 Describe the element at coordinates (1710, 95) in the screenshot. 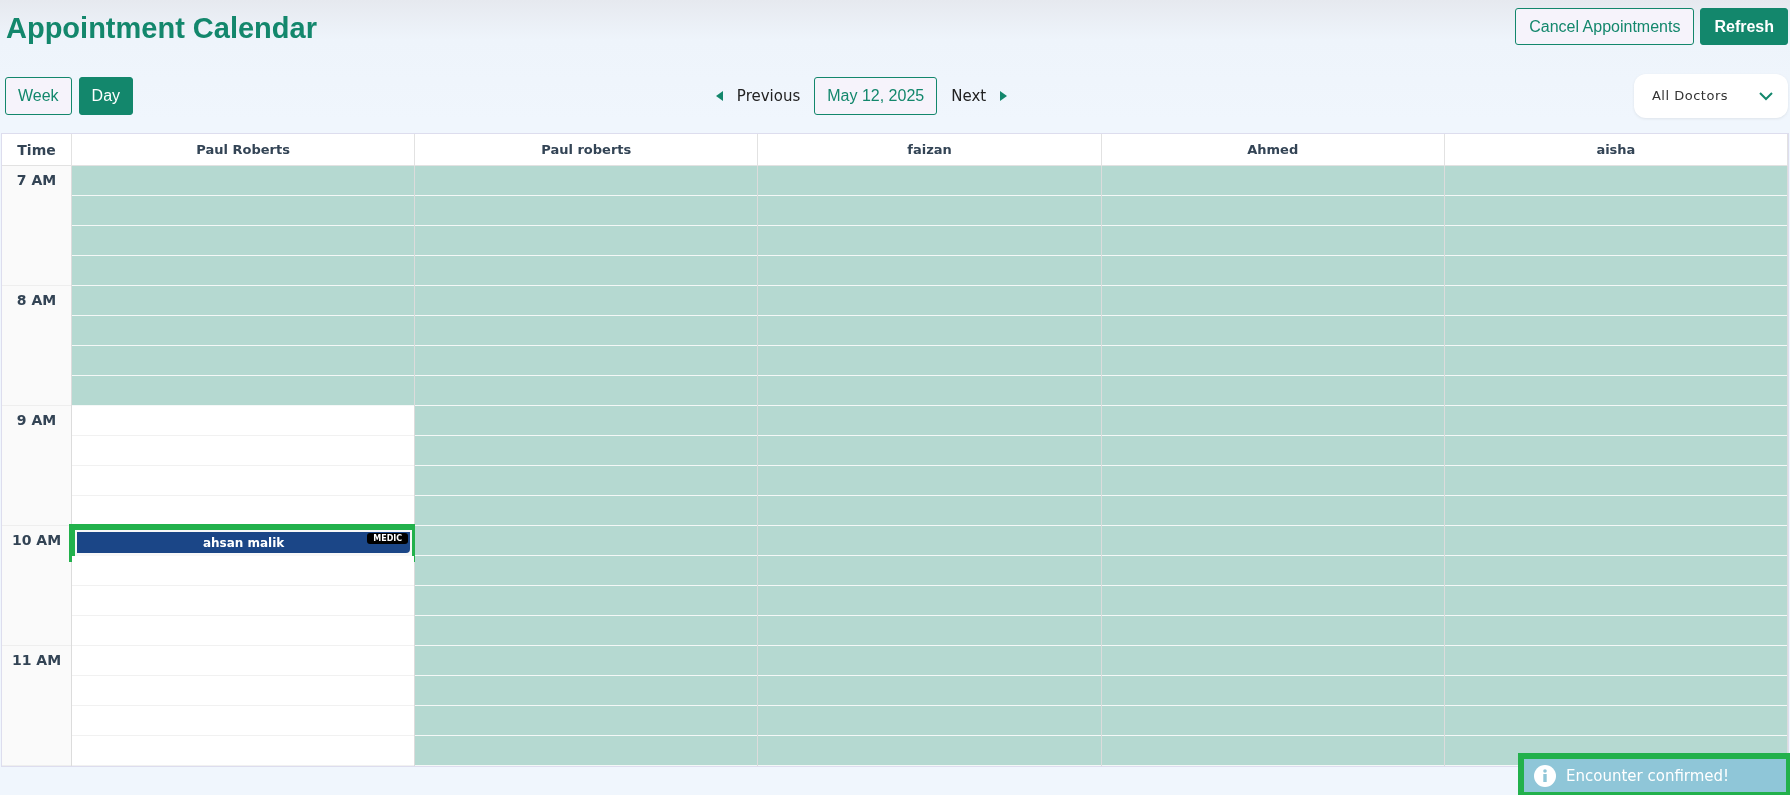

I see `doctor-dropdown: All Doctors` at that location.